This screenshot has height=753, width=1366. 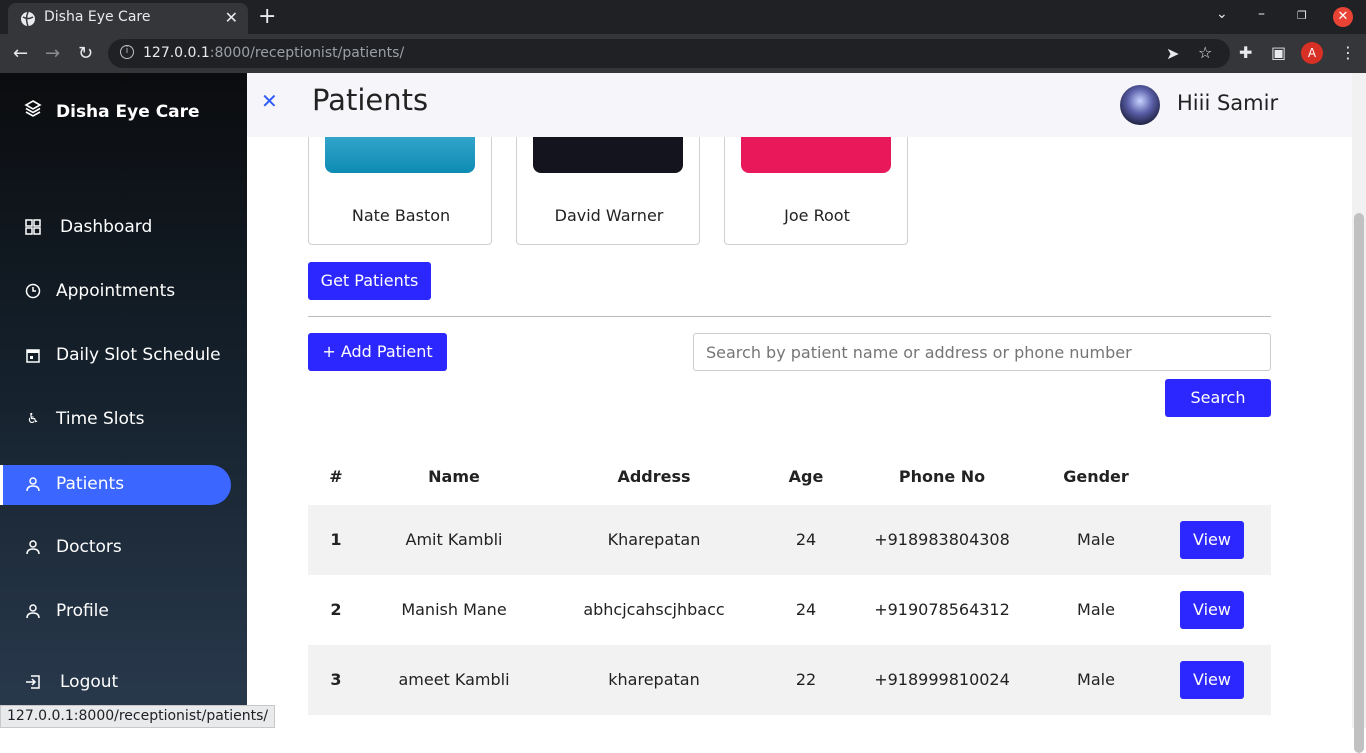 I want to click on column-header: Gender, so click(x=1096, y=476).